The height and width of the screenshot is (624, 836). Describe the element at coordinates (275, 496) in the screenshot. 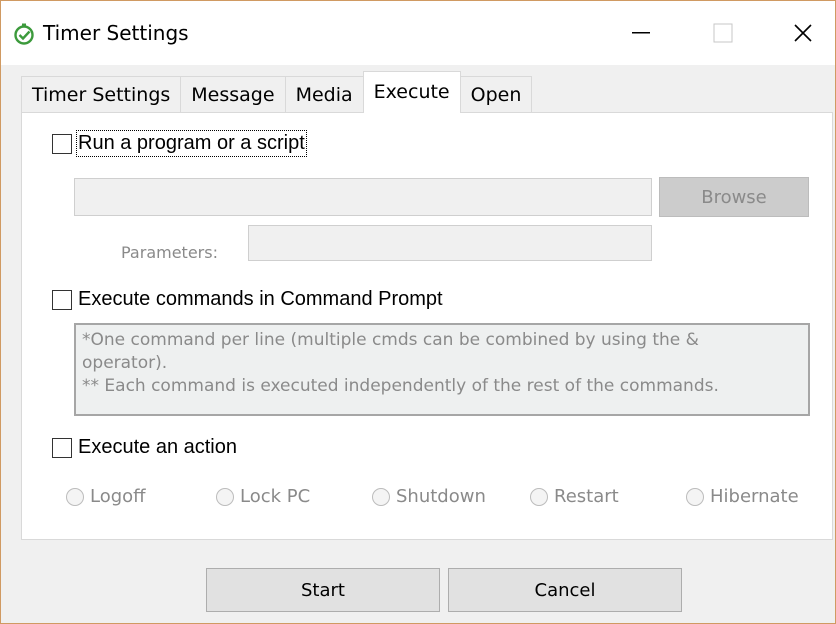

I see `radio-lock-pc-label: Lock PC` at that location.